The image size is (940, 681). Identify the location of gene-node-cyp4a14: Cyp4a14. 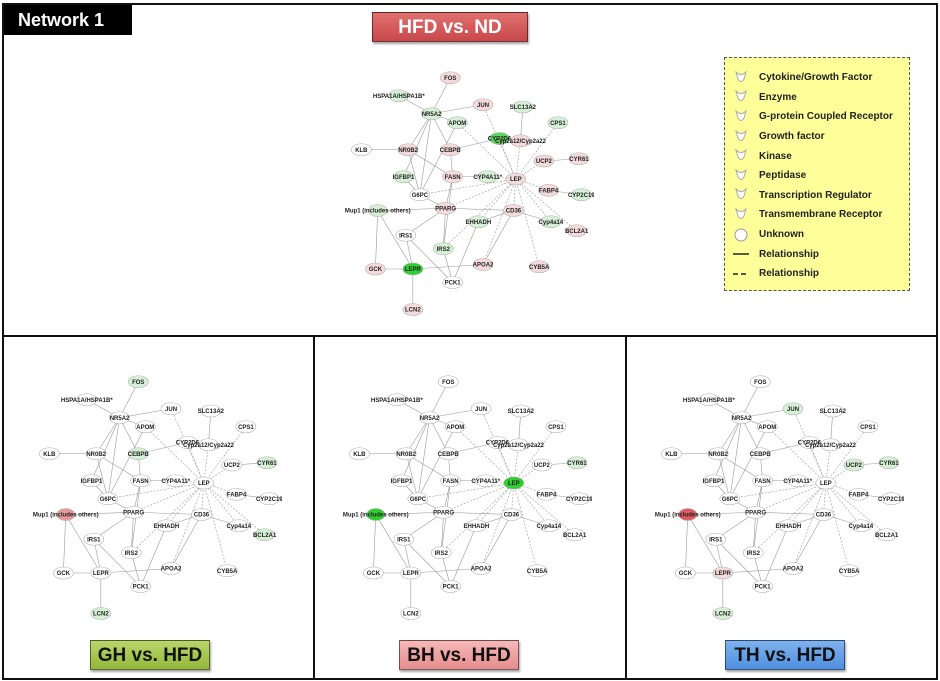
(861, 526).